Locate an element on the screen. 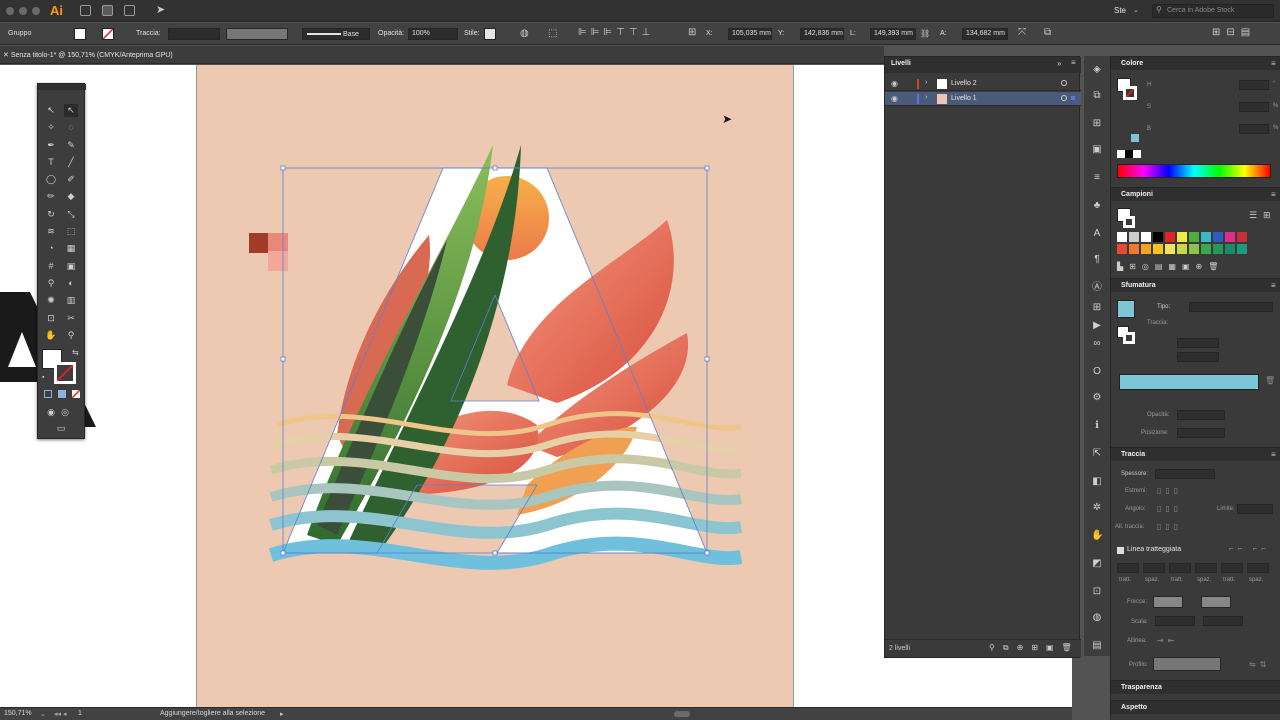 This screenshot has width=1280, height=720. character-icon: A is located at coordinates (1097, 234).